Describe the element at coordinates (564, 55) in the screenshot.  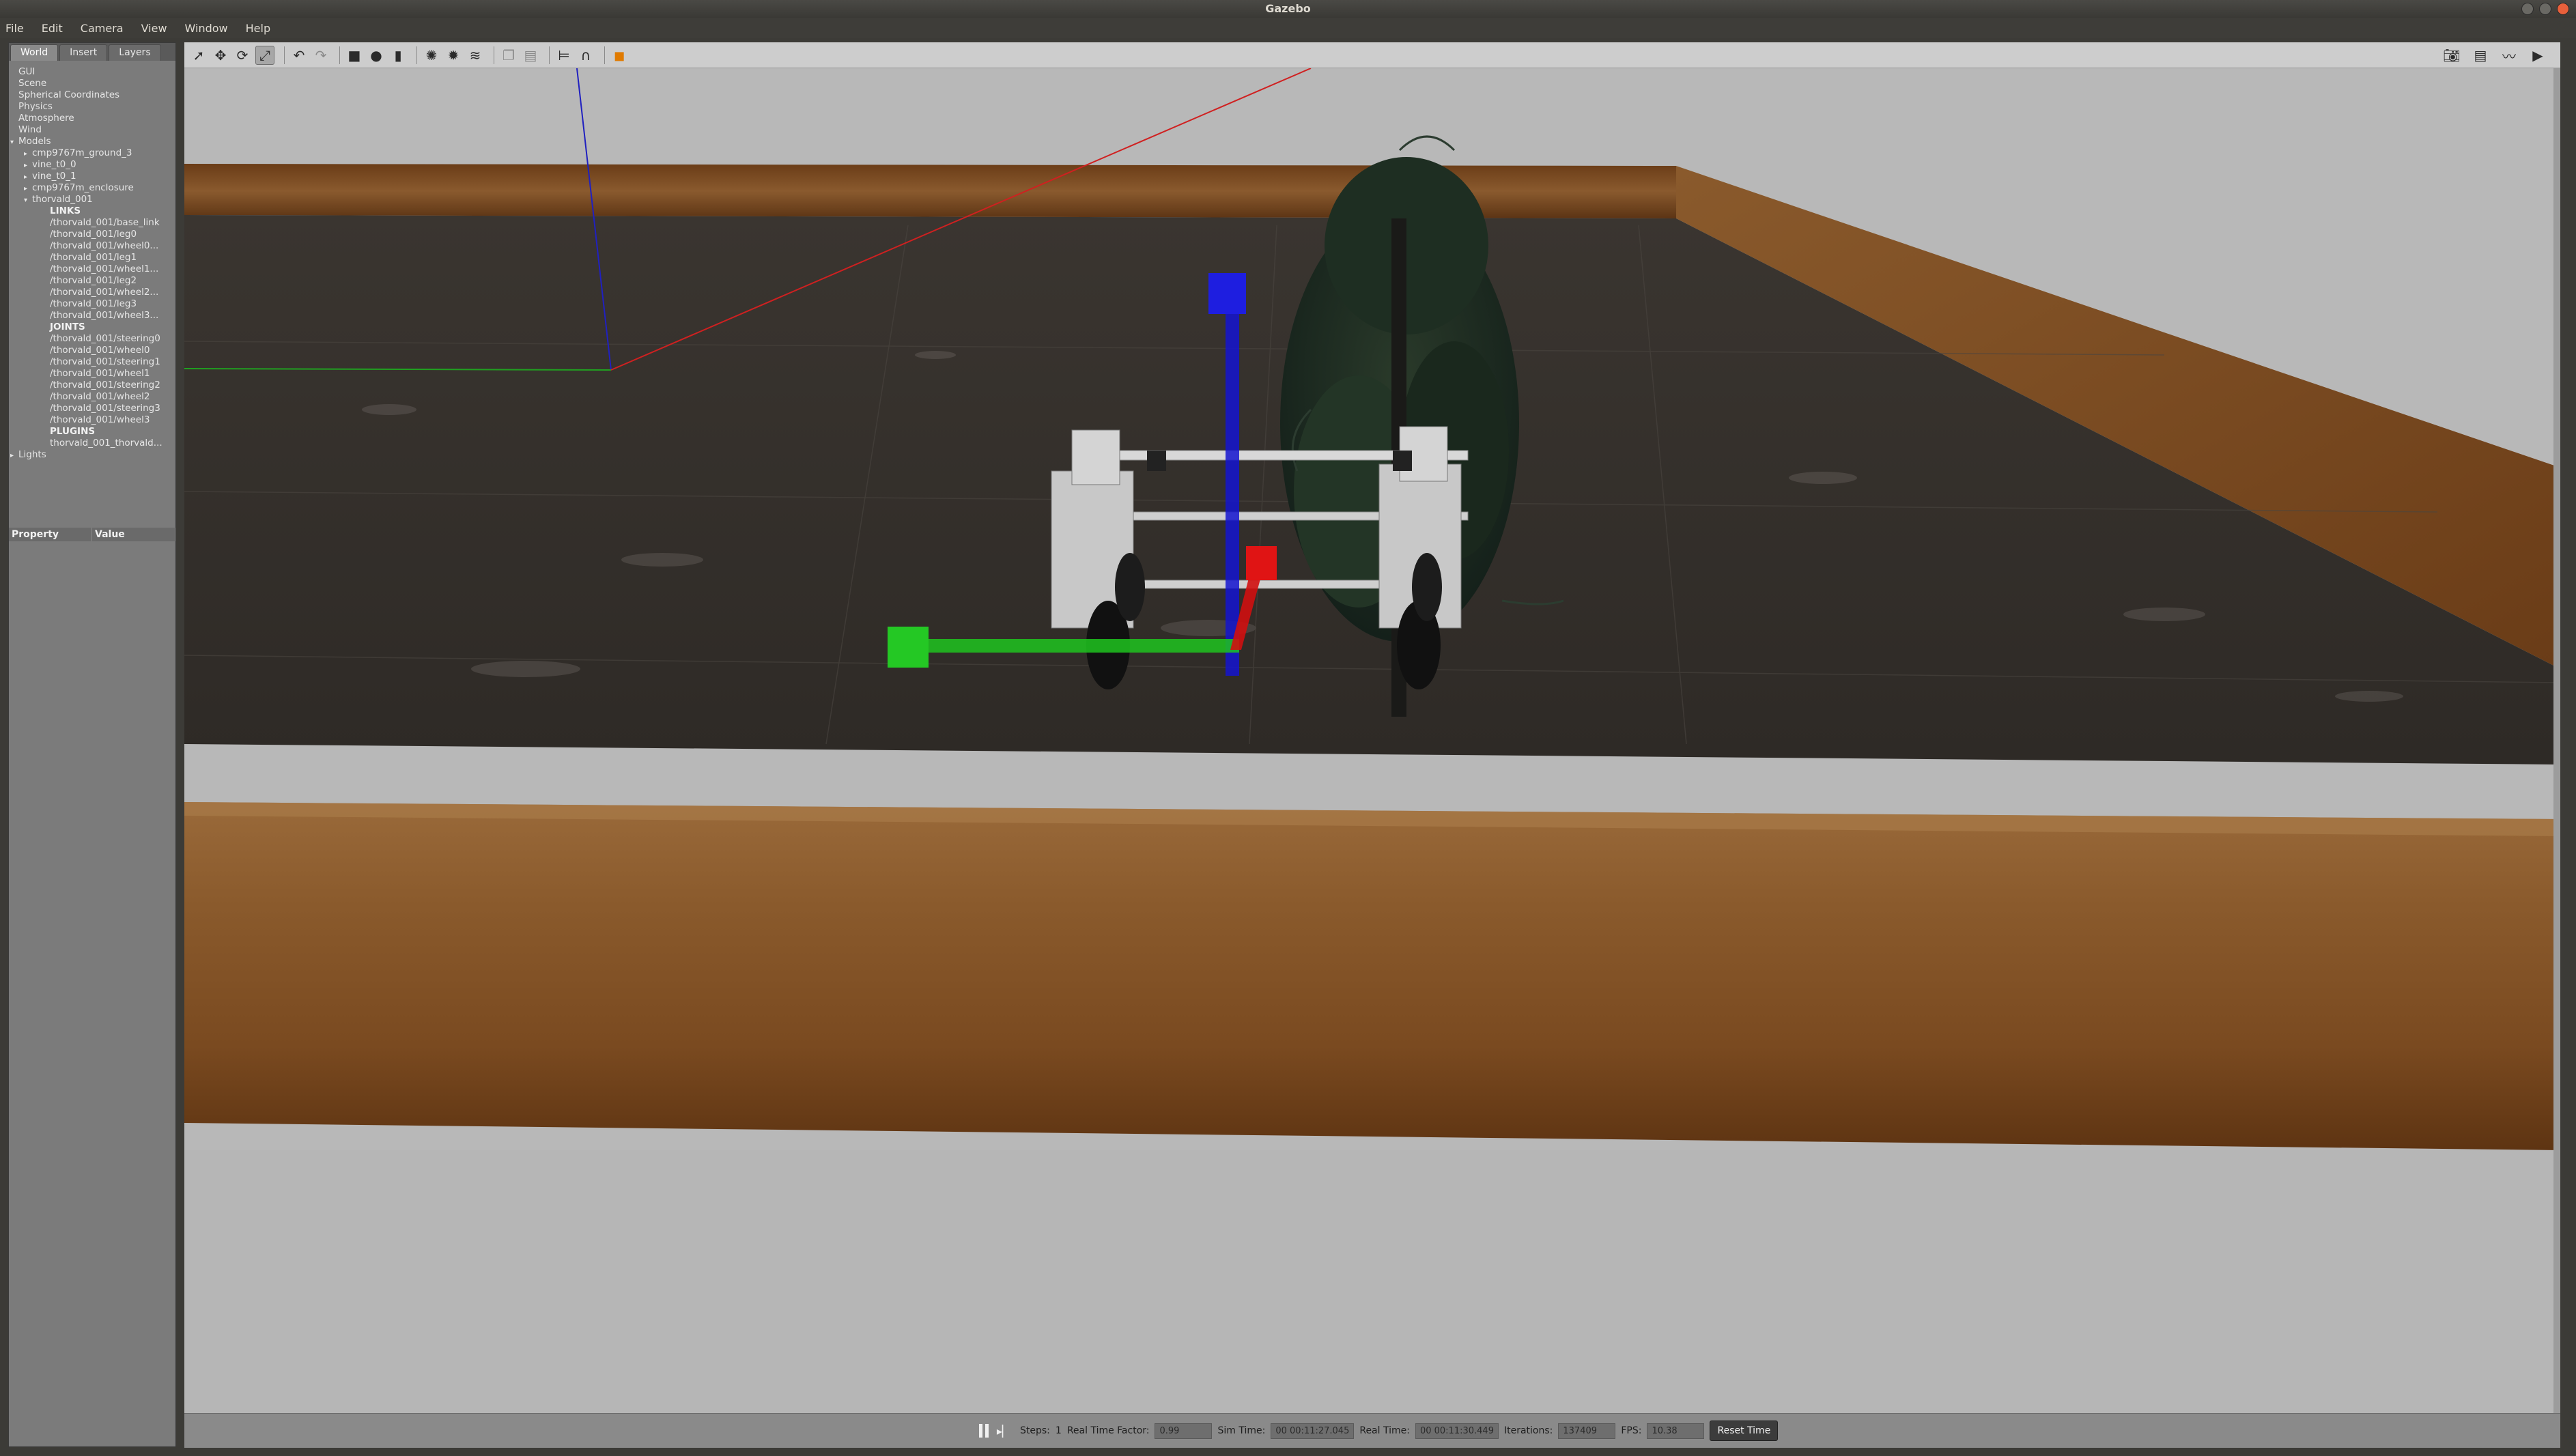
I see `align-icon: ⊨` at that location.